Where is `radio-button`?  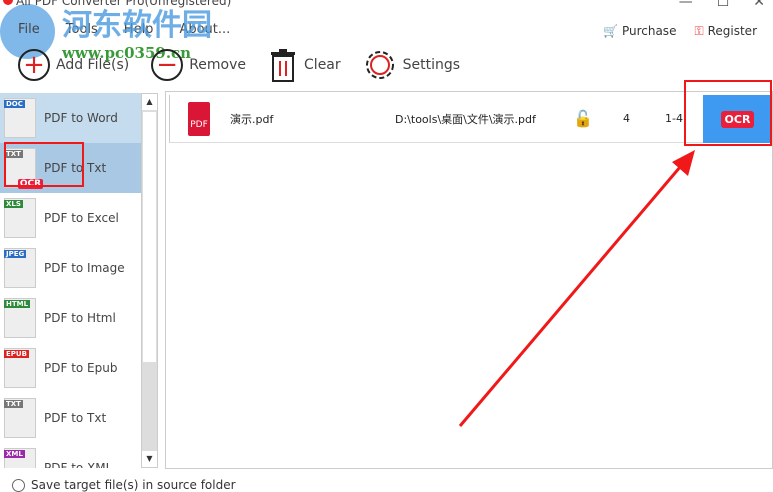
radio-button is located at coordinates (18, 485).